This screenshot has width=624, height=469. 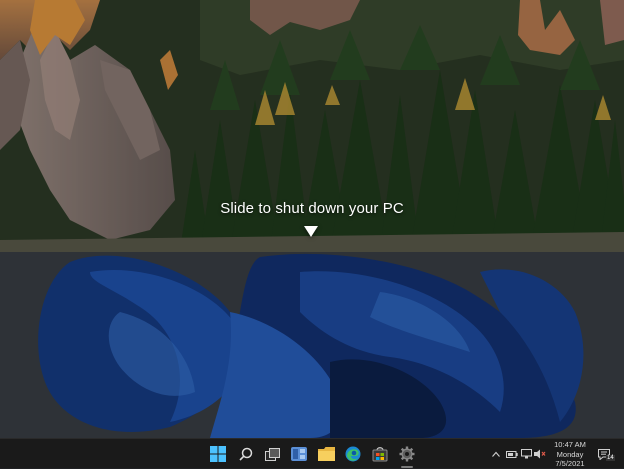 What do you see at coordinates (540, 454) in the screenshot?
I see `volume-muted-icon` at bounding box center [540, 454].